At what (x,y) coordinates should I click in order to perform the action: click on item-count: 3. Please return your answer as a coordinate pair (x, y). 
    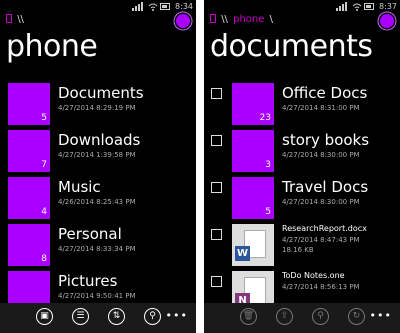
    Looking at the image, I should click on (268, 165).